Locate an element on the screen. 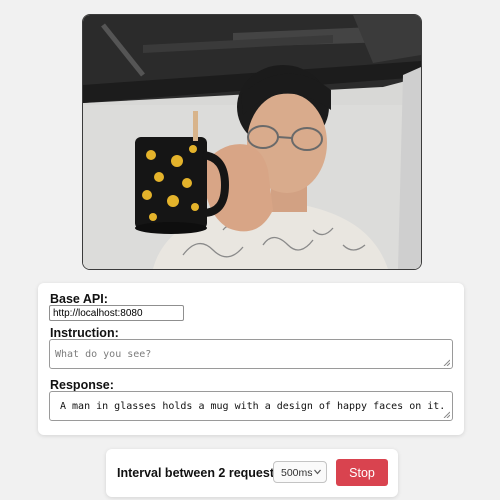 This screenshot has height=500, width=500. interval-bar: Interval between 2 requests: 500ms Stop is located at coordinates (252, 473).